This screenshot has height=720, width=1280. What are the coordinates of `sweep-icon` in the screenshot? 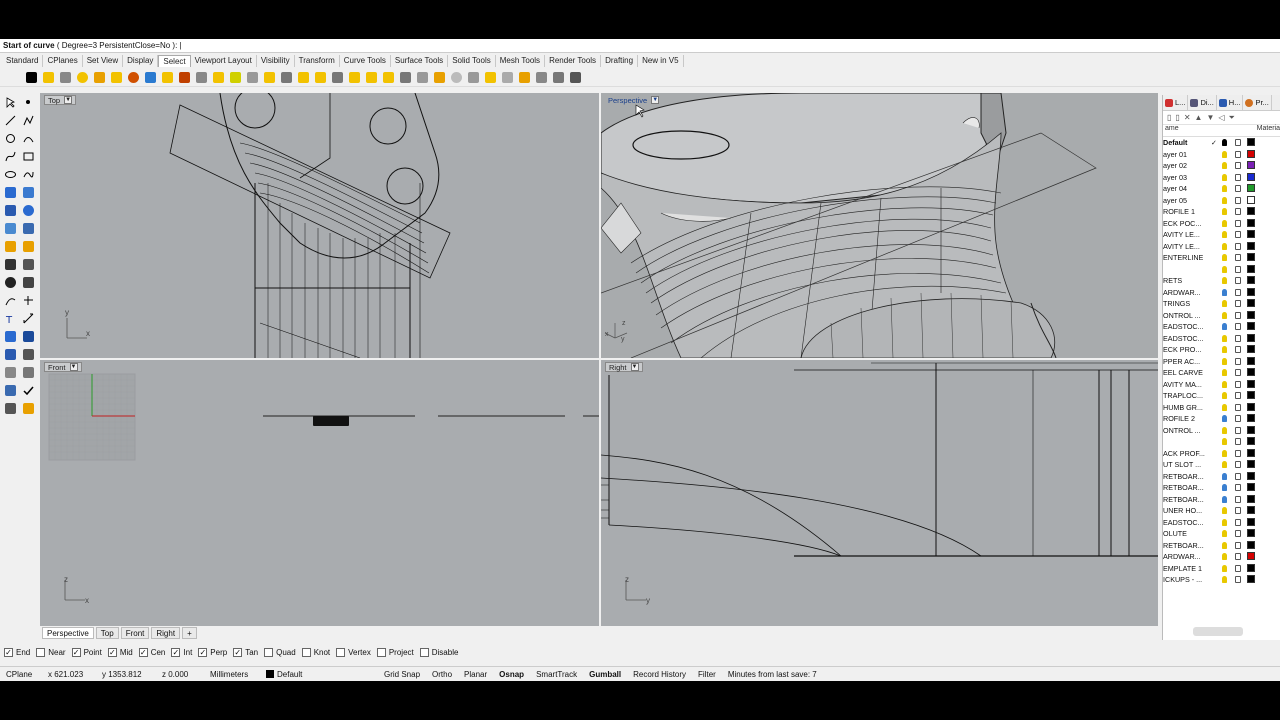 It's located at (10, 390).